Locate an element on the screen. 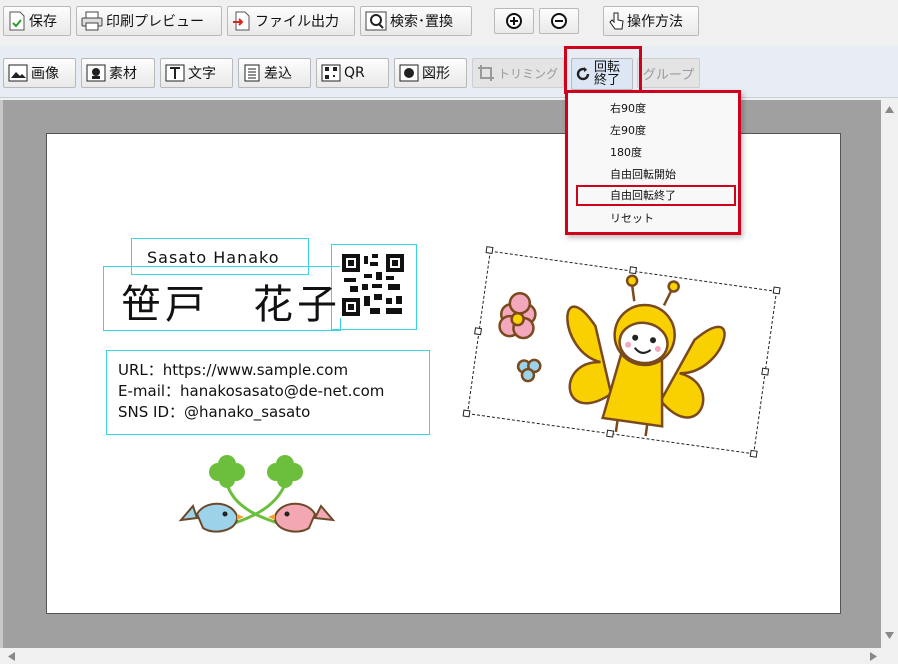 This screenshot has height=664, width=898. group-button: グループ is located at coordinates (668, 73).